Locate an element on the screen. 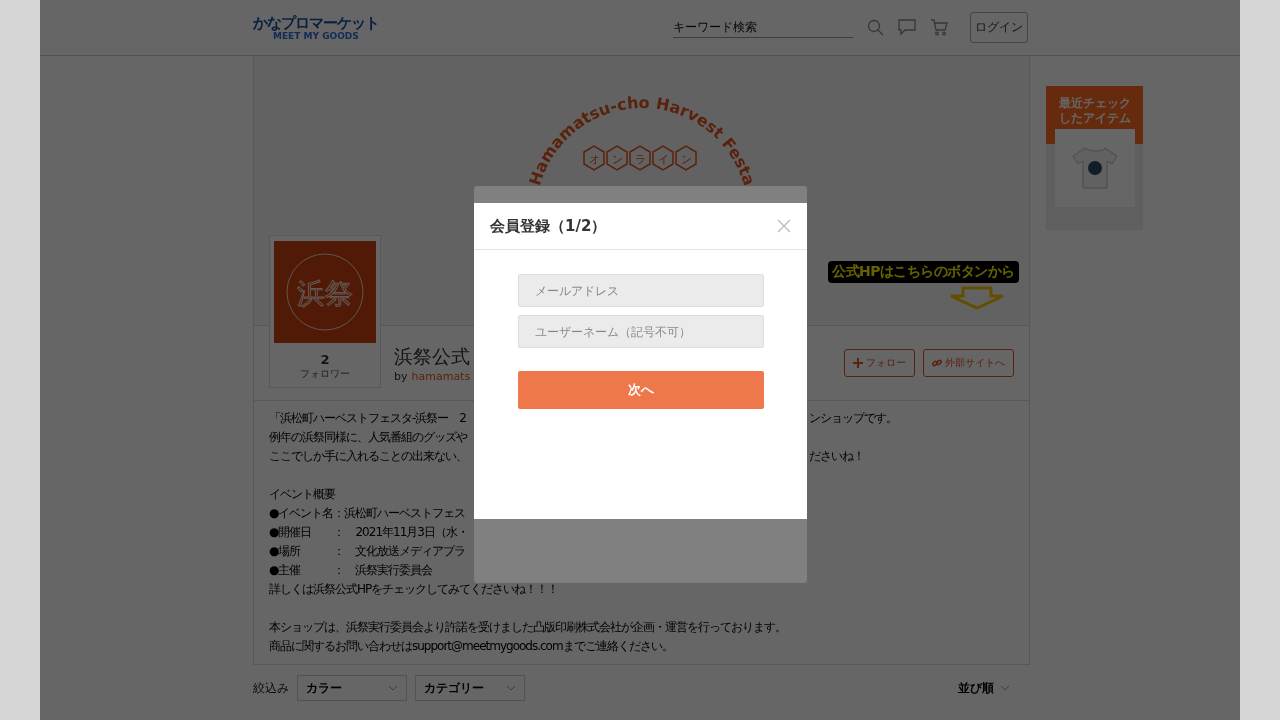 This screenshot has width=1280, height=720. login-button: ログイン is located at coordinates (999, 27).